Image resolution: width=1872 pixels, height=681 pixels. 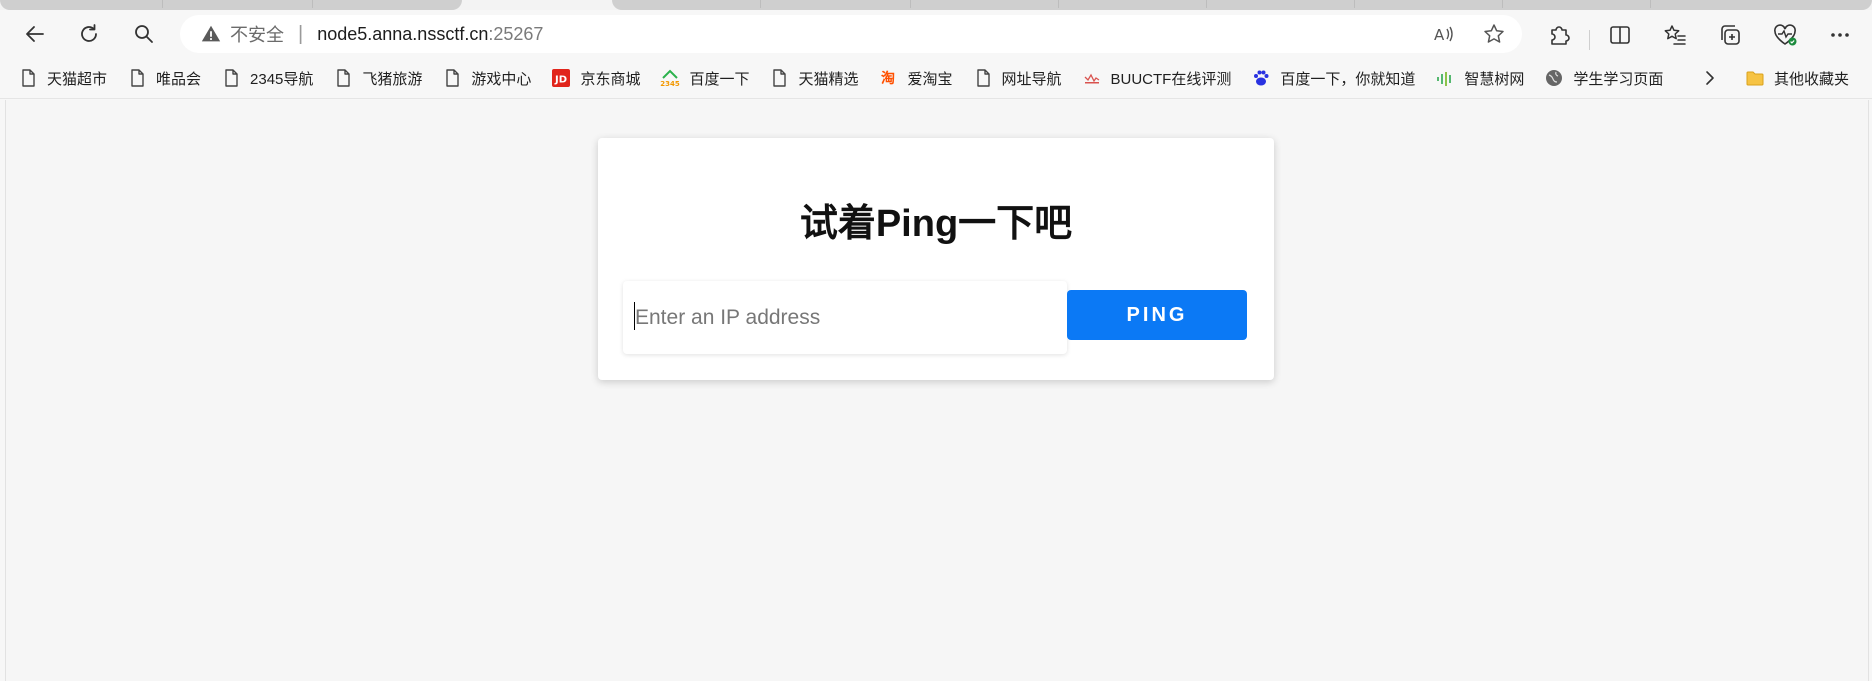 What do you see at coordinates (671, 84) in the screenshot?
I see `svg-text: 2345` at bounding box center [671, 84].